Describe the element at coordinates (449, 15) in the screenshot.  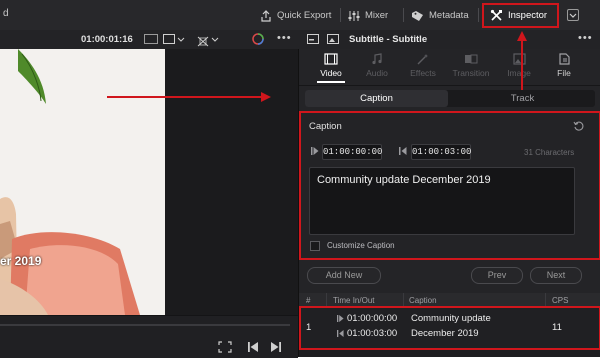
I see `metadata-label: Metadata` at that location.